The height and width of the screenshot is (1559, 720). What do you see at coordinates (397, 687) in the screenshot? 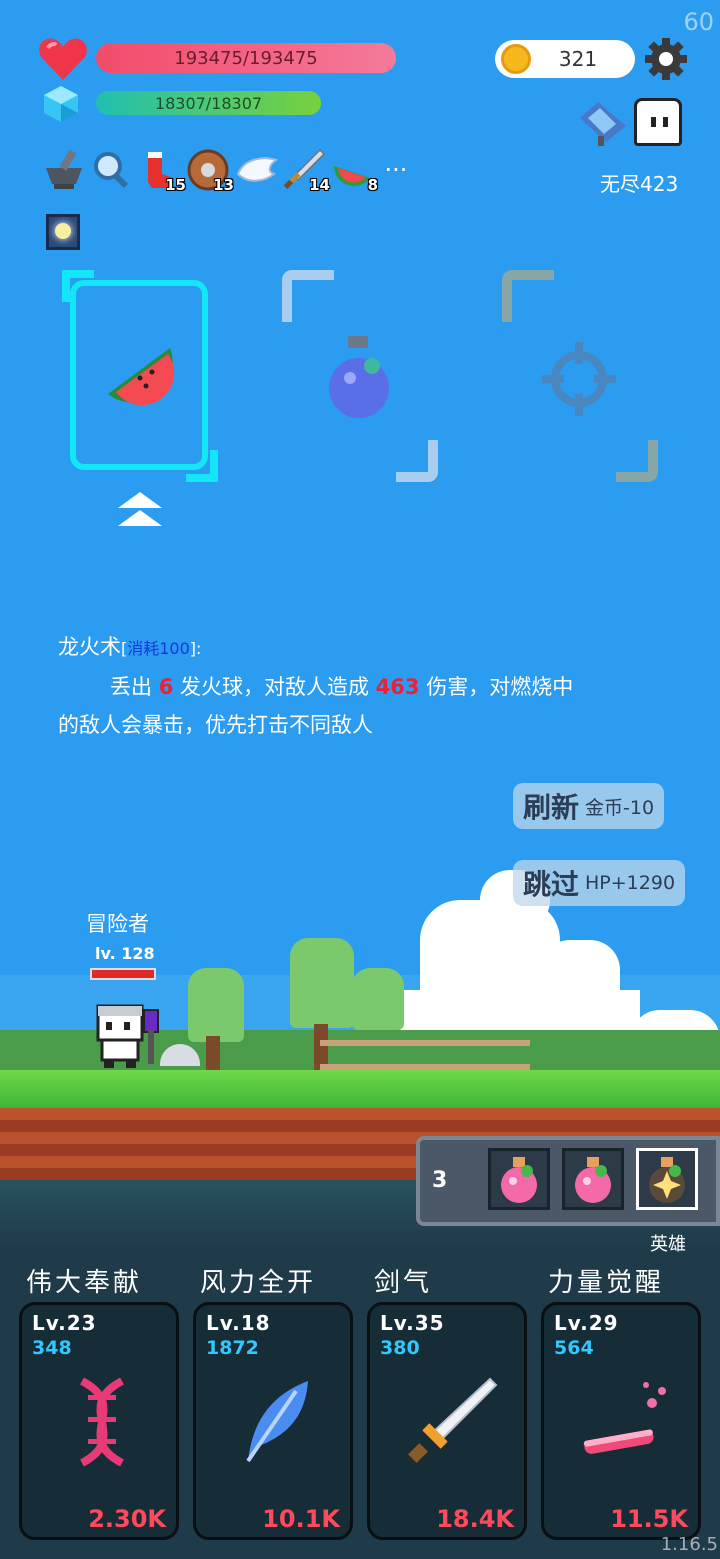
I see `damage-value: 463` at bounding box center [397, 687].